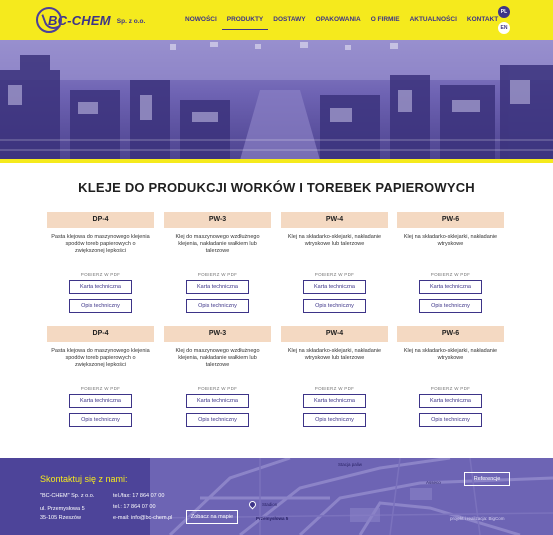 This screenshot has width=553, height=535. What do you see at coordinates (276, 161) in the screenshot?
I see `hero-accent-bar` at bounding box center [276, 161].